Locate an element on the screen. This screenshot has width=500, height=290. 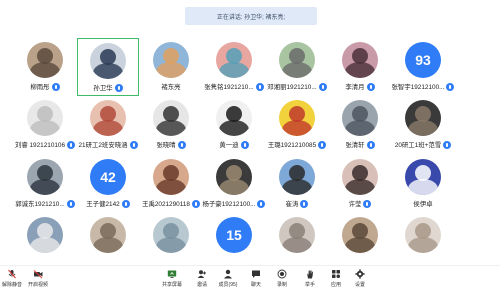
participant-tile: 张清轩 is located at coordinates (360, 125).